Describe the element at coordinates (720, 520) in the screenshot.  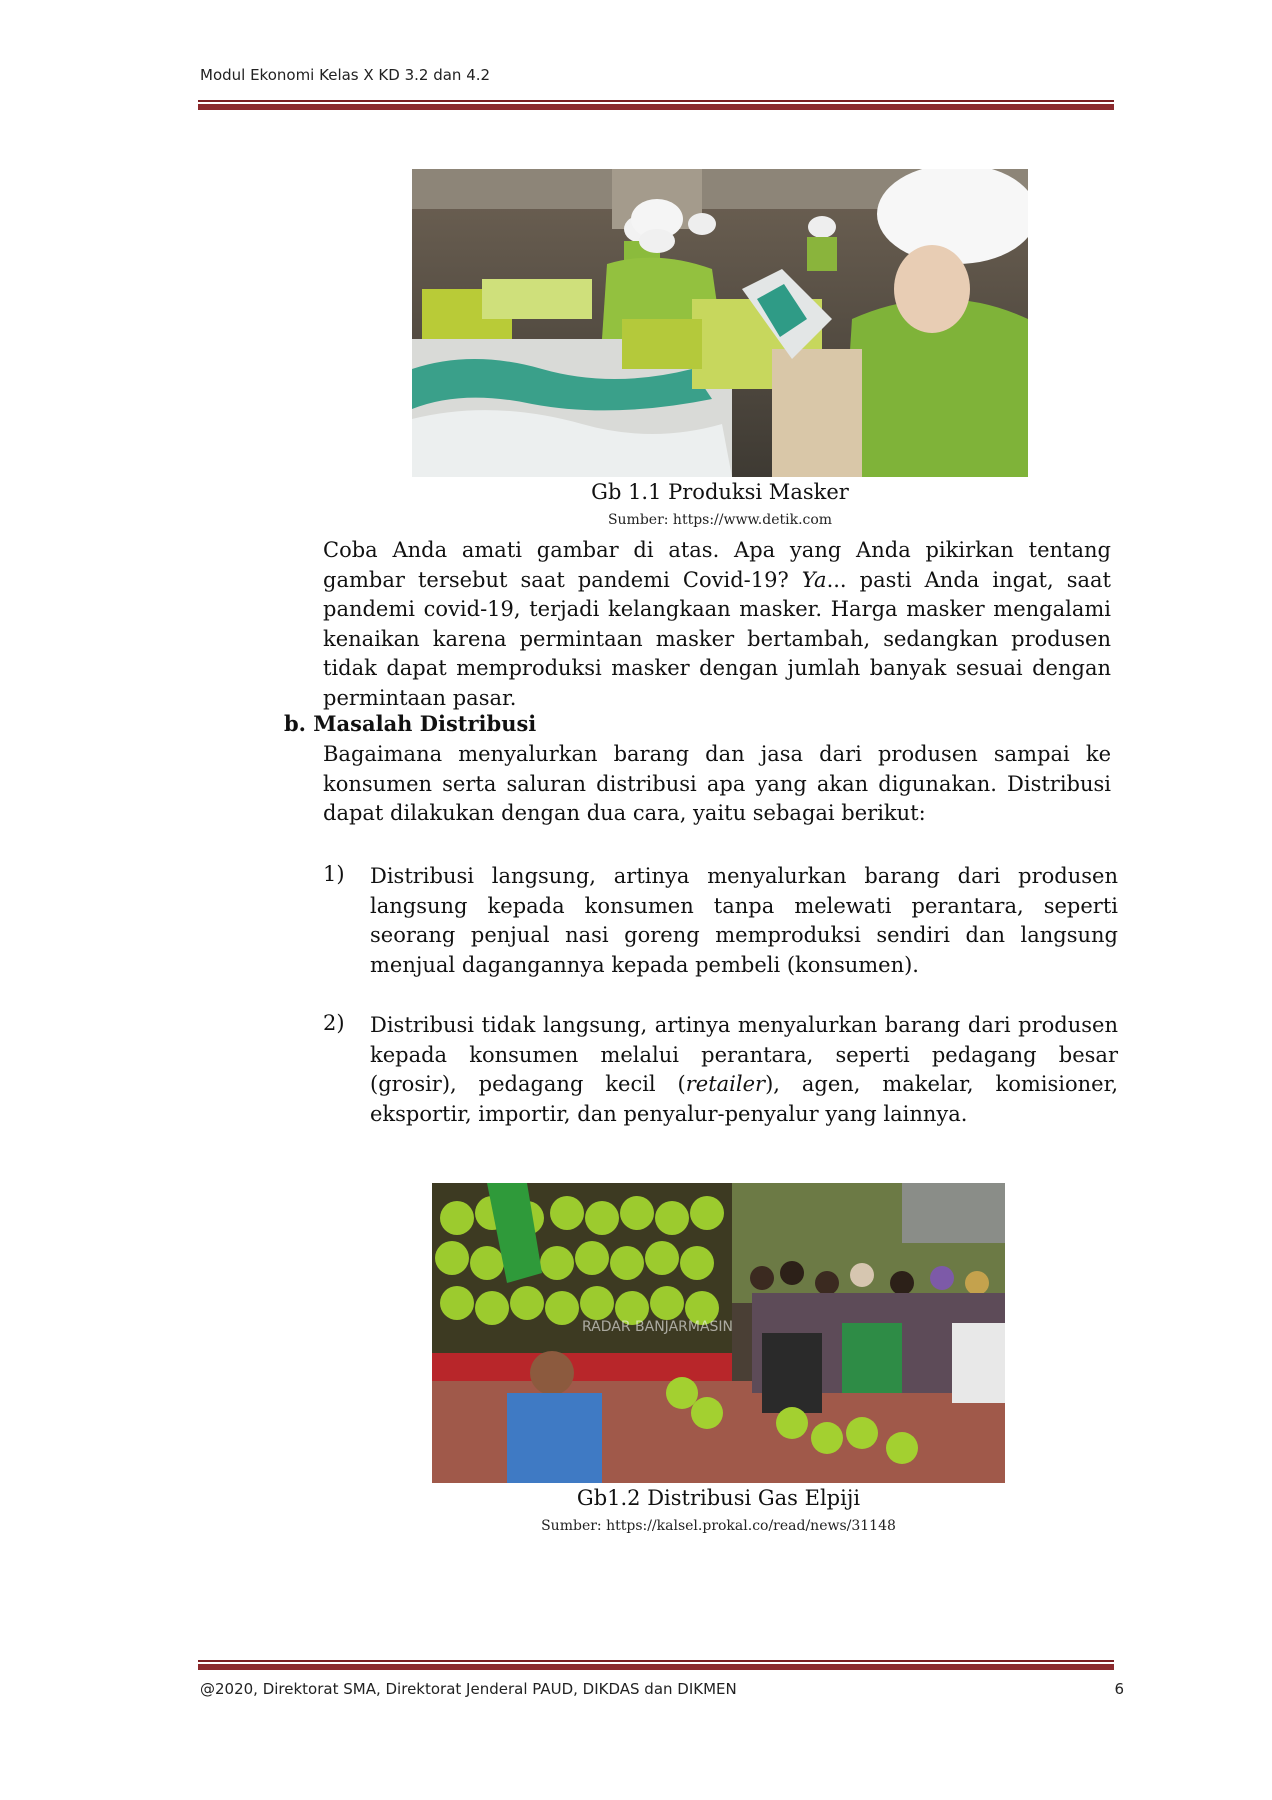
I see `figure1-source: Sumber: https://www.detik.com` at that location.